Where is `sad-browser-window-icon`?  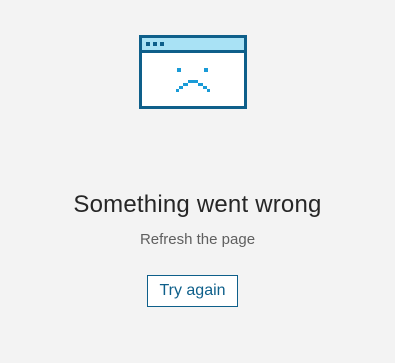 sad-browser-window-icon is located at coordinates (193, 72).